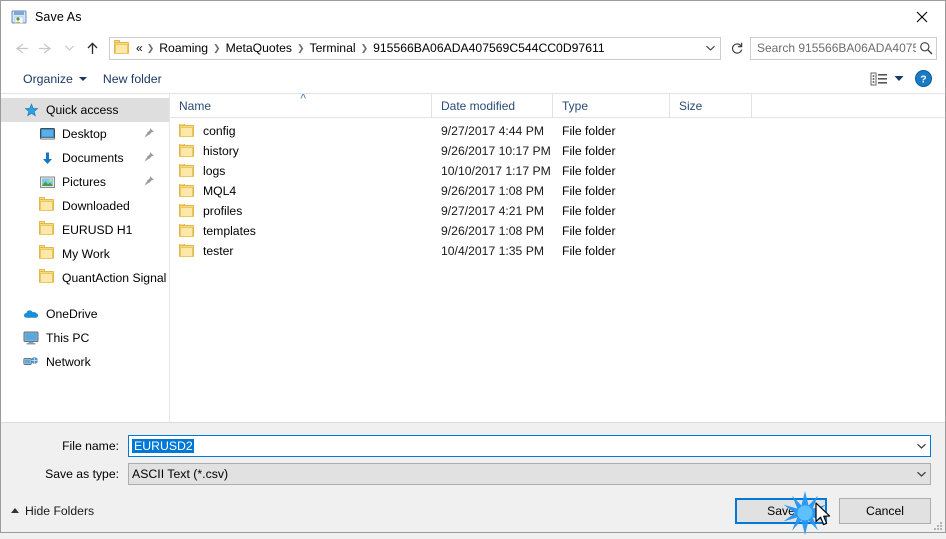  Describe the element at coordinates (557, 211) in the screenshot. I see `table-row: profiles 9/27/2017 4:21 PM File folder` at that location.